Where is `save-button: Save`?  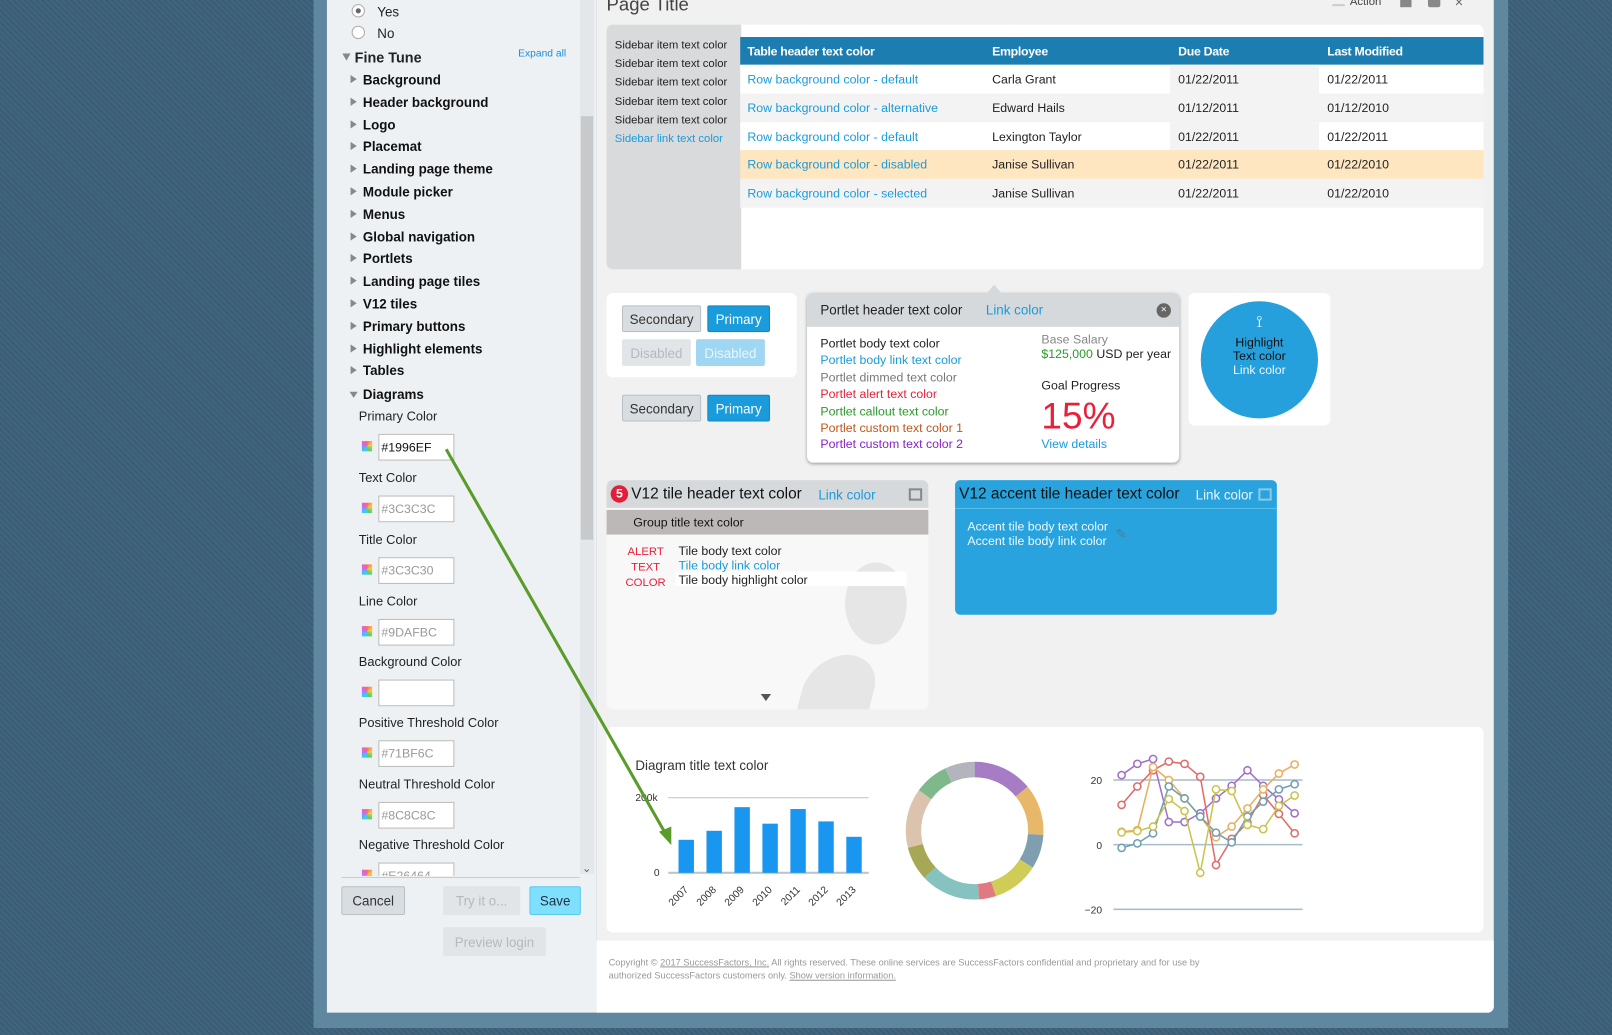 save-button: Save is located at coordinates (555, 900).